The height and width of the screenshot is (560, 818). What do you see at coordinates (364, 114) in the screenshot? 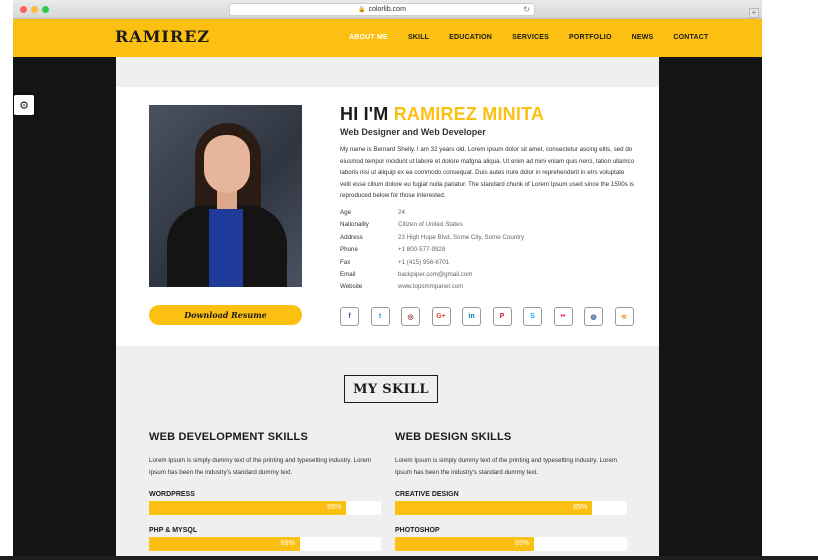
I see `greeting: HI I'M` at bounding box center [364, 114].